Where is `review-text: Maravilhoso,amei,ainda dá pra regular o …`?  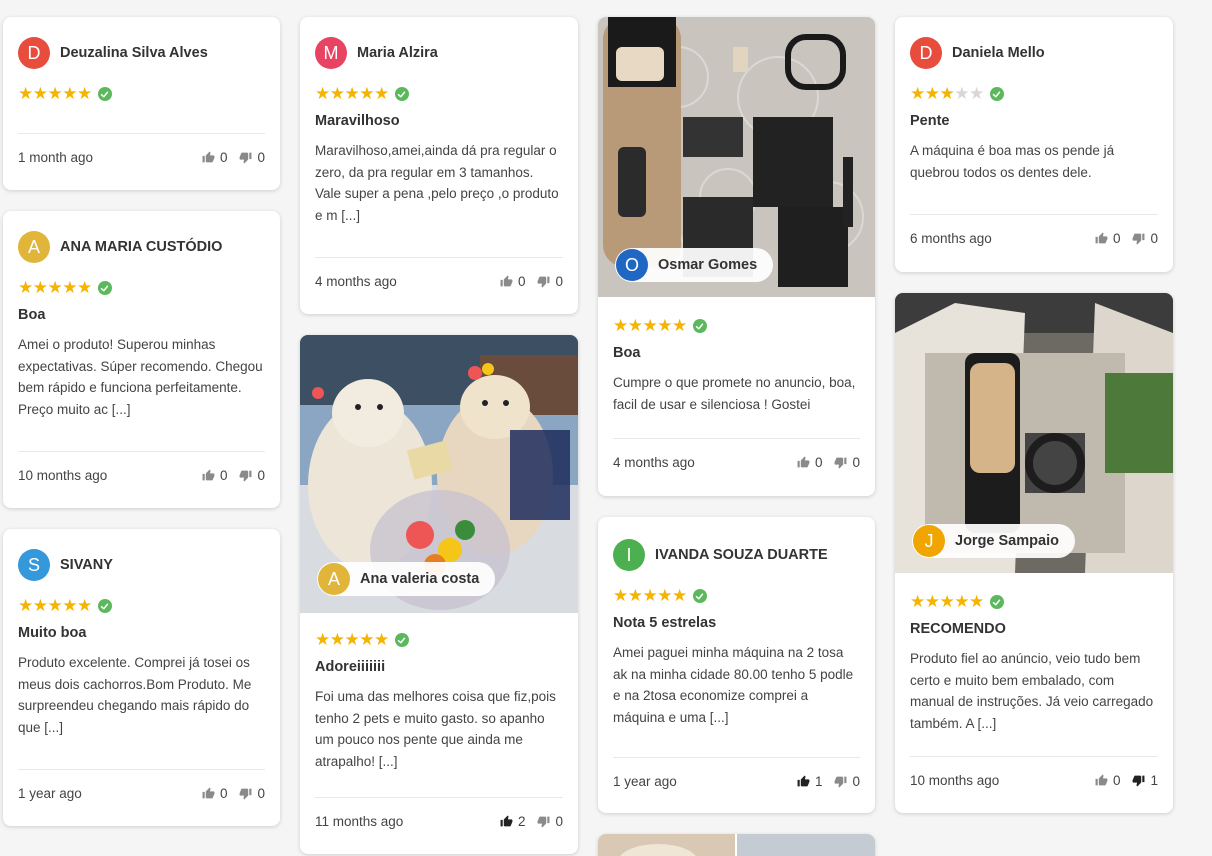
review-text: Maravilhoso,amei,ainda dá pra regular o … is located at coordinates (437, 183).